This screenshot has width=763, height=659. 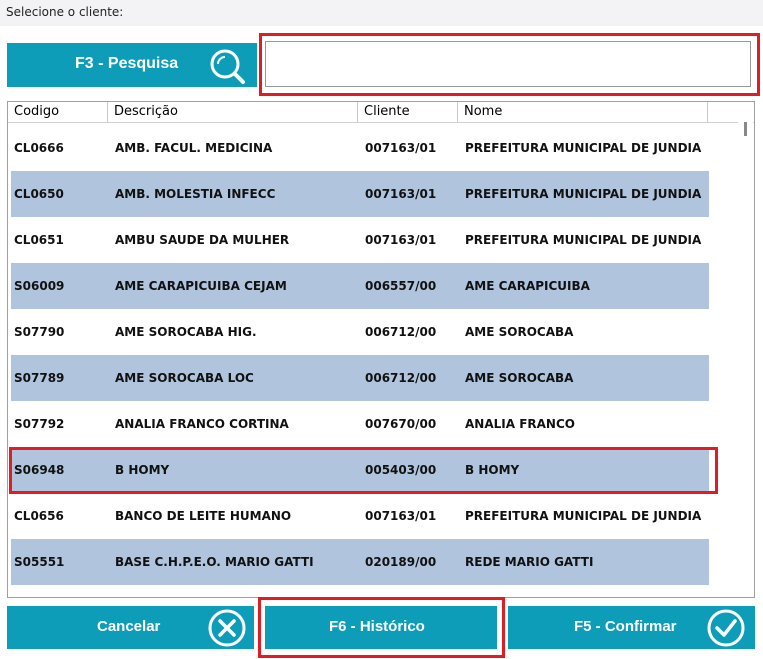 What do you see at coordinates (39, 424) in the screenshot?
I see `cell-codigo: S07792` at bounding box center [39, 424].